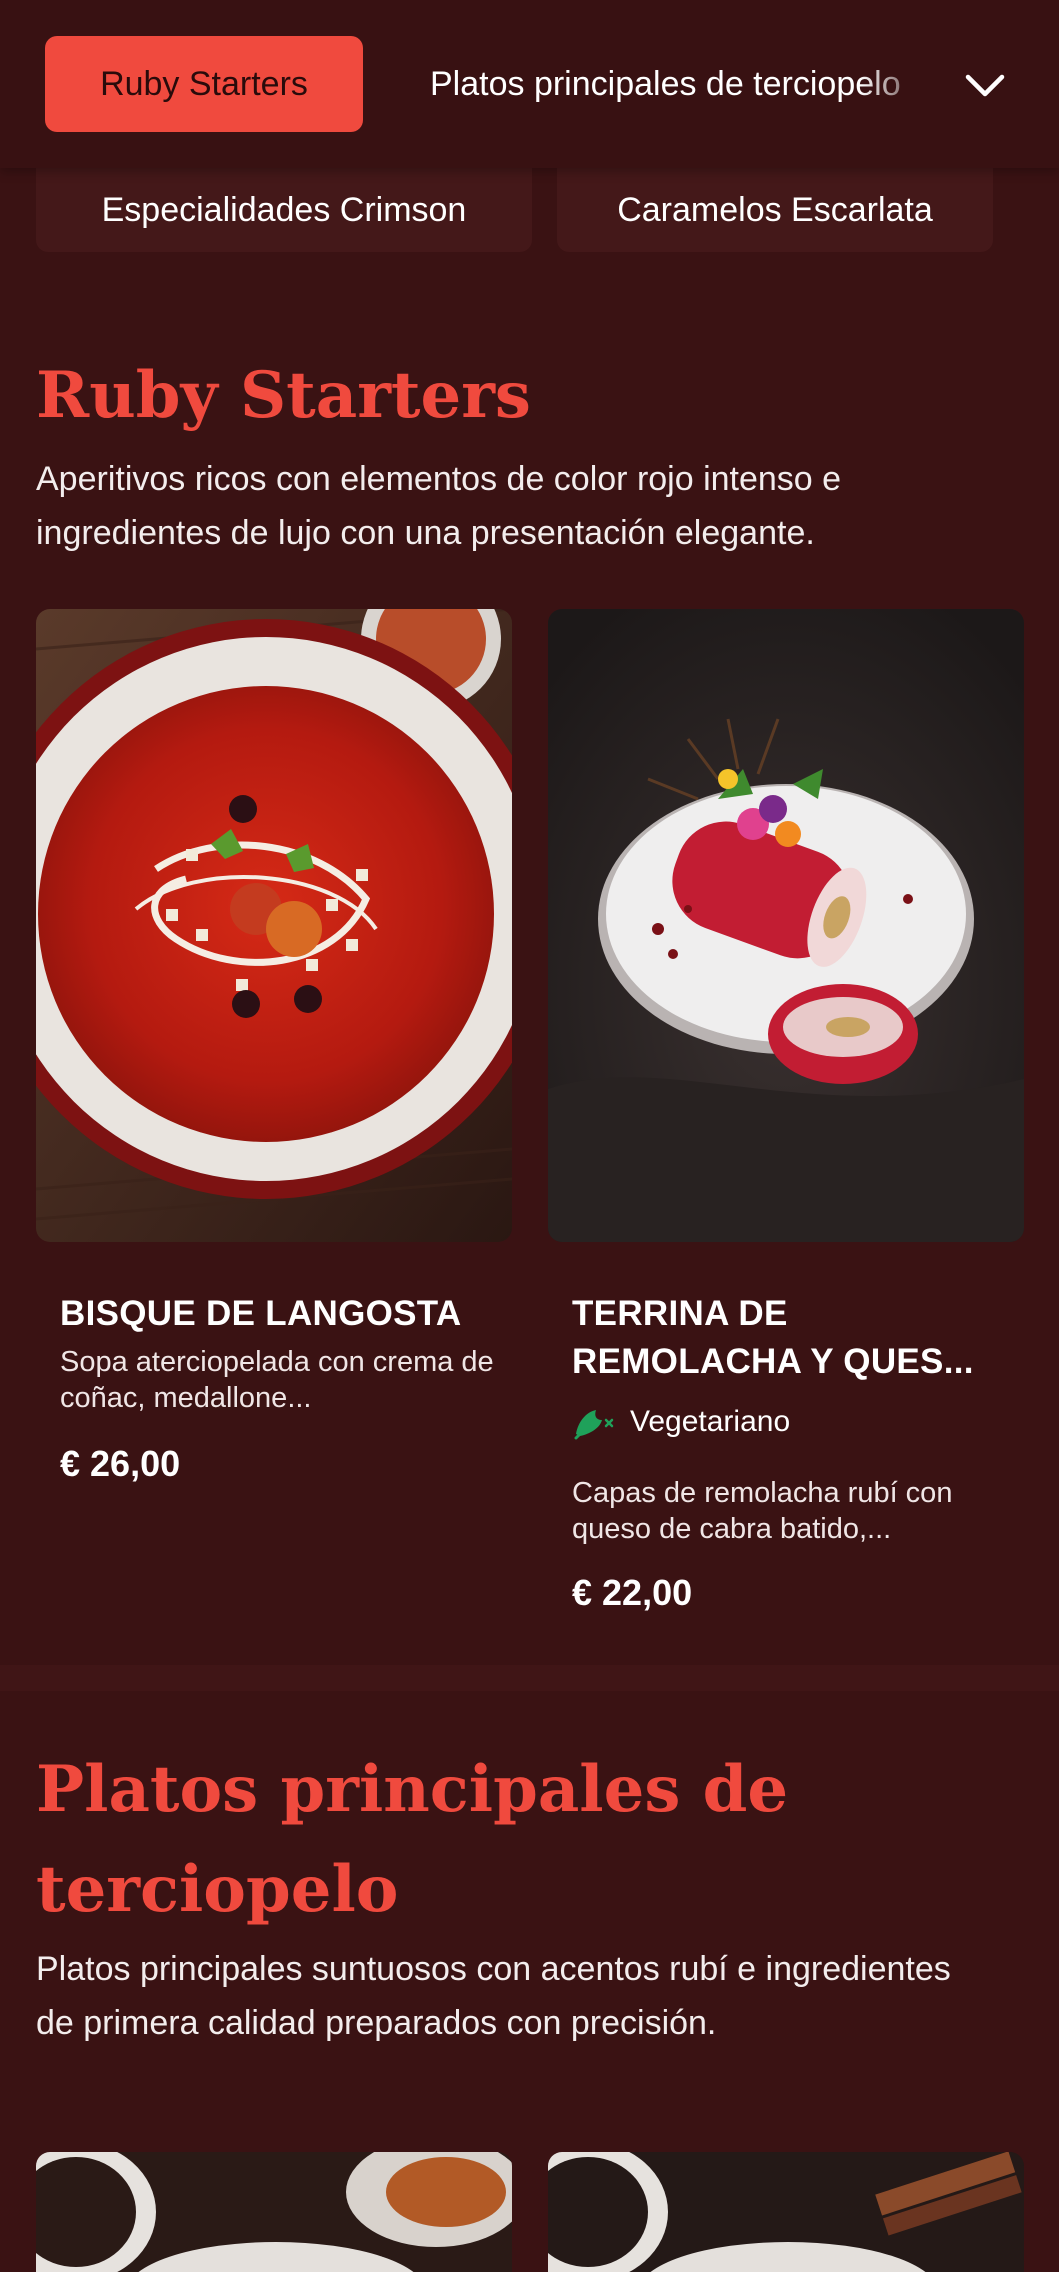 Image resolution: width=1059 pixels, height=2272 pixels. What do you see at coordinates (594, 1425) in the screenshot?
I see `vegetarian-icon` at bounding box center [594, 1425].